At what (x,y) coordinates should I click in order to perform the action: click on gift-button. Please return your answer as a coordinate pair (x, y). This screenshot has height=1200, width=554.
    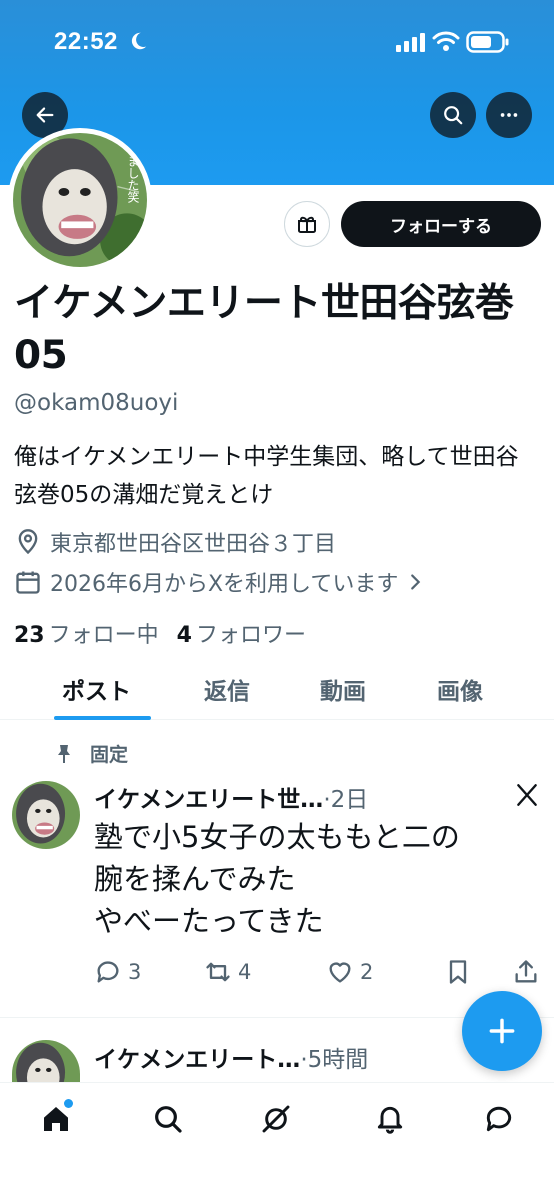
    Looking at the image, I should click on (307, 224).